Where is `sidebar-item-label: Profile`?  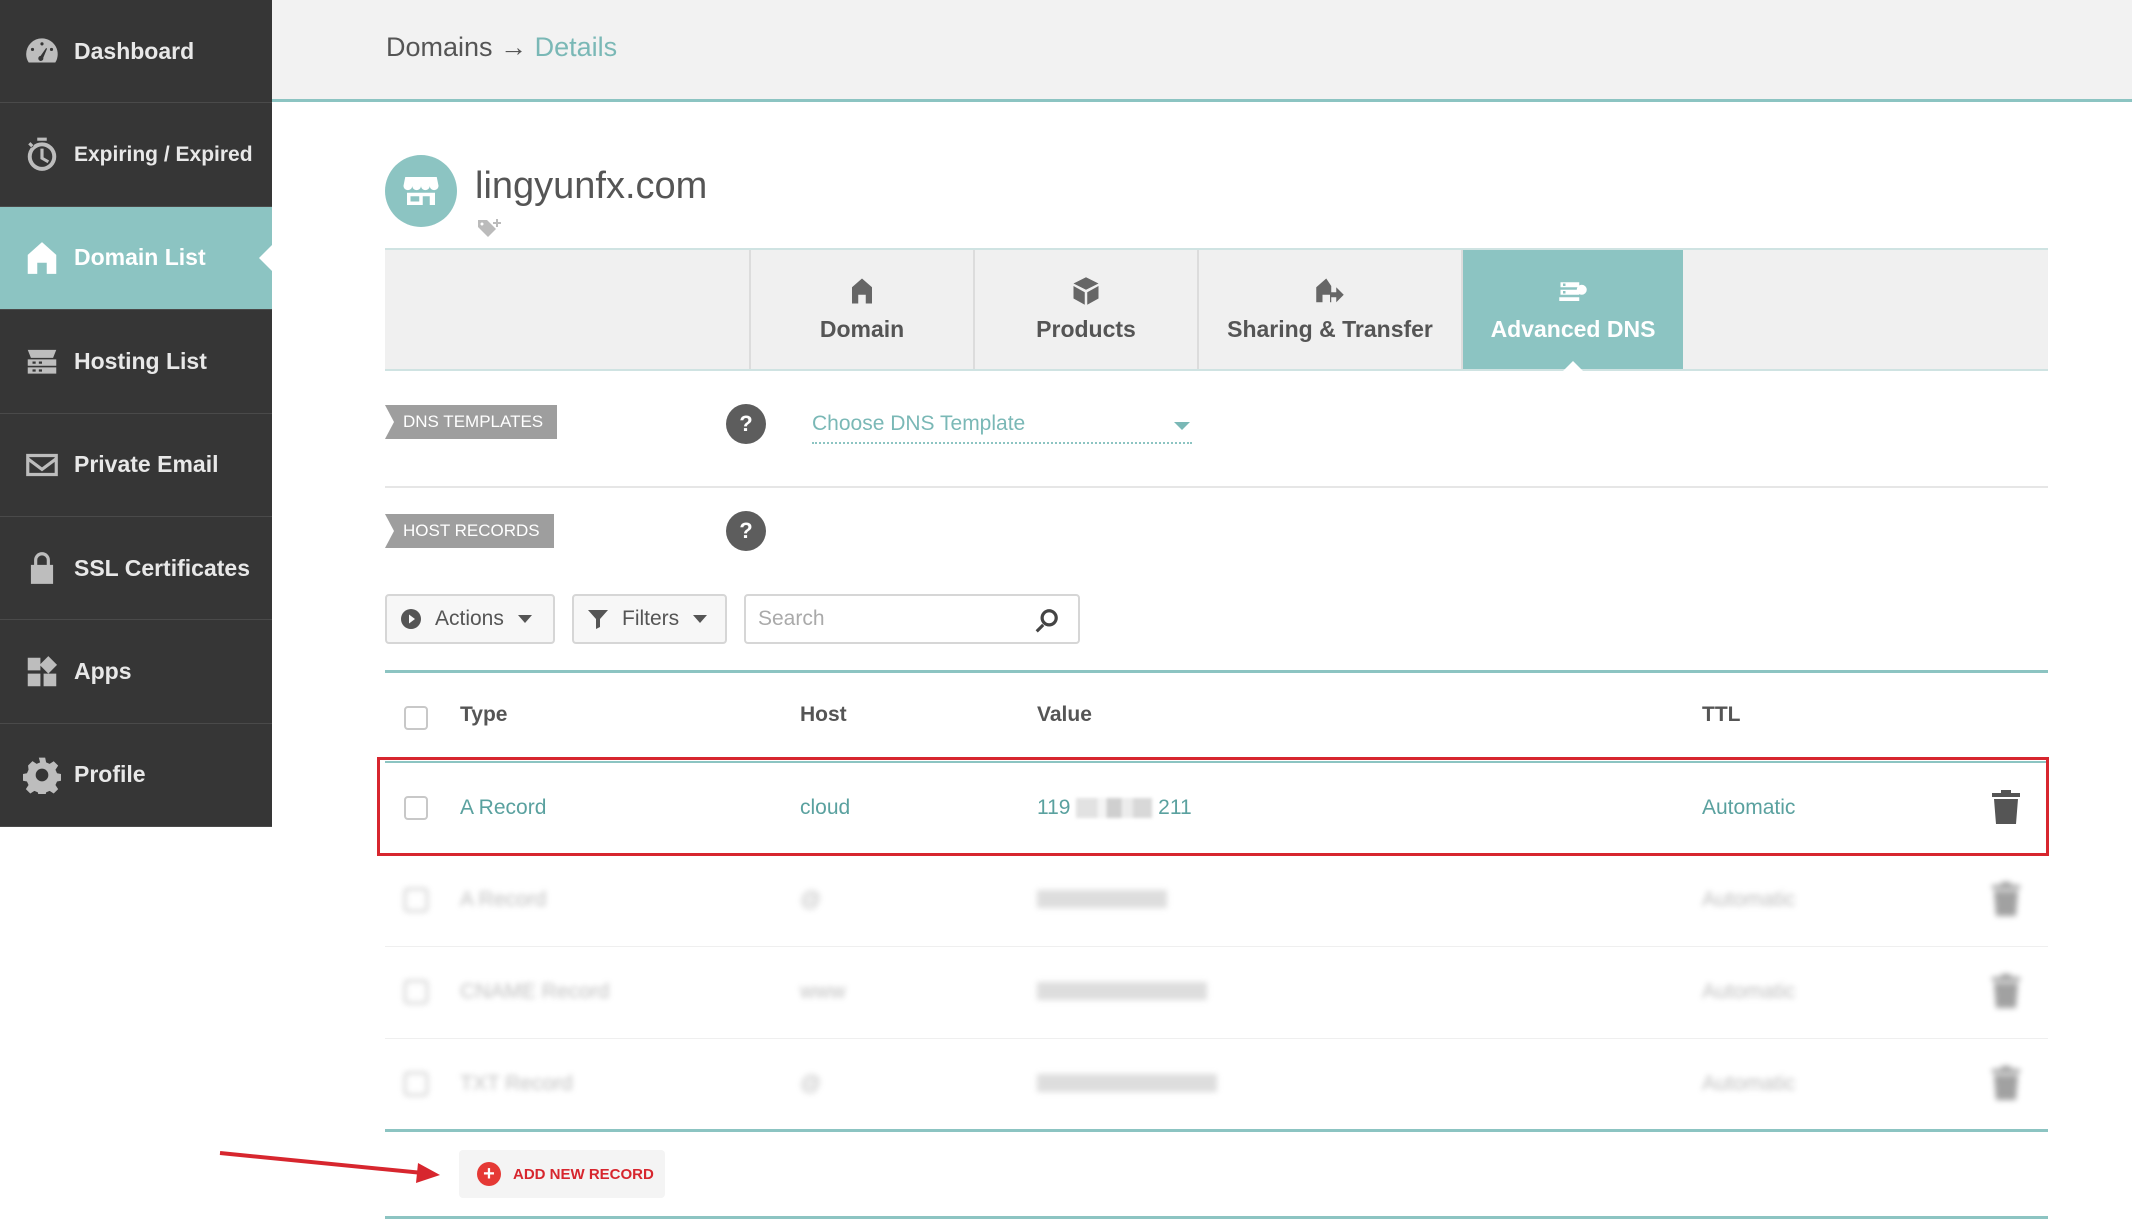 sidebar-item-label: Profile is located at coordinates (110, 774).